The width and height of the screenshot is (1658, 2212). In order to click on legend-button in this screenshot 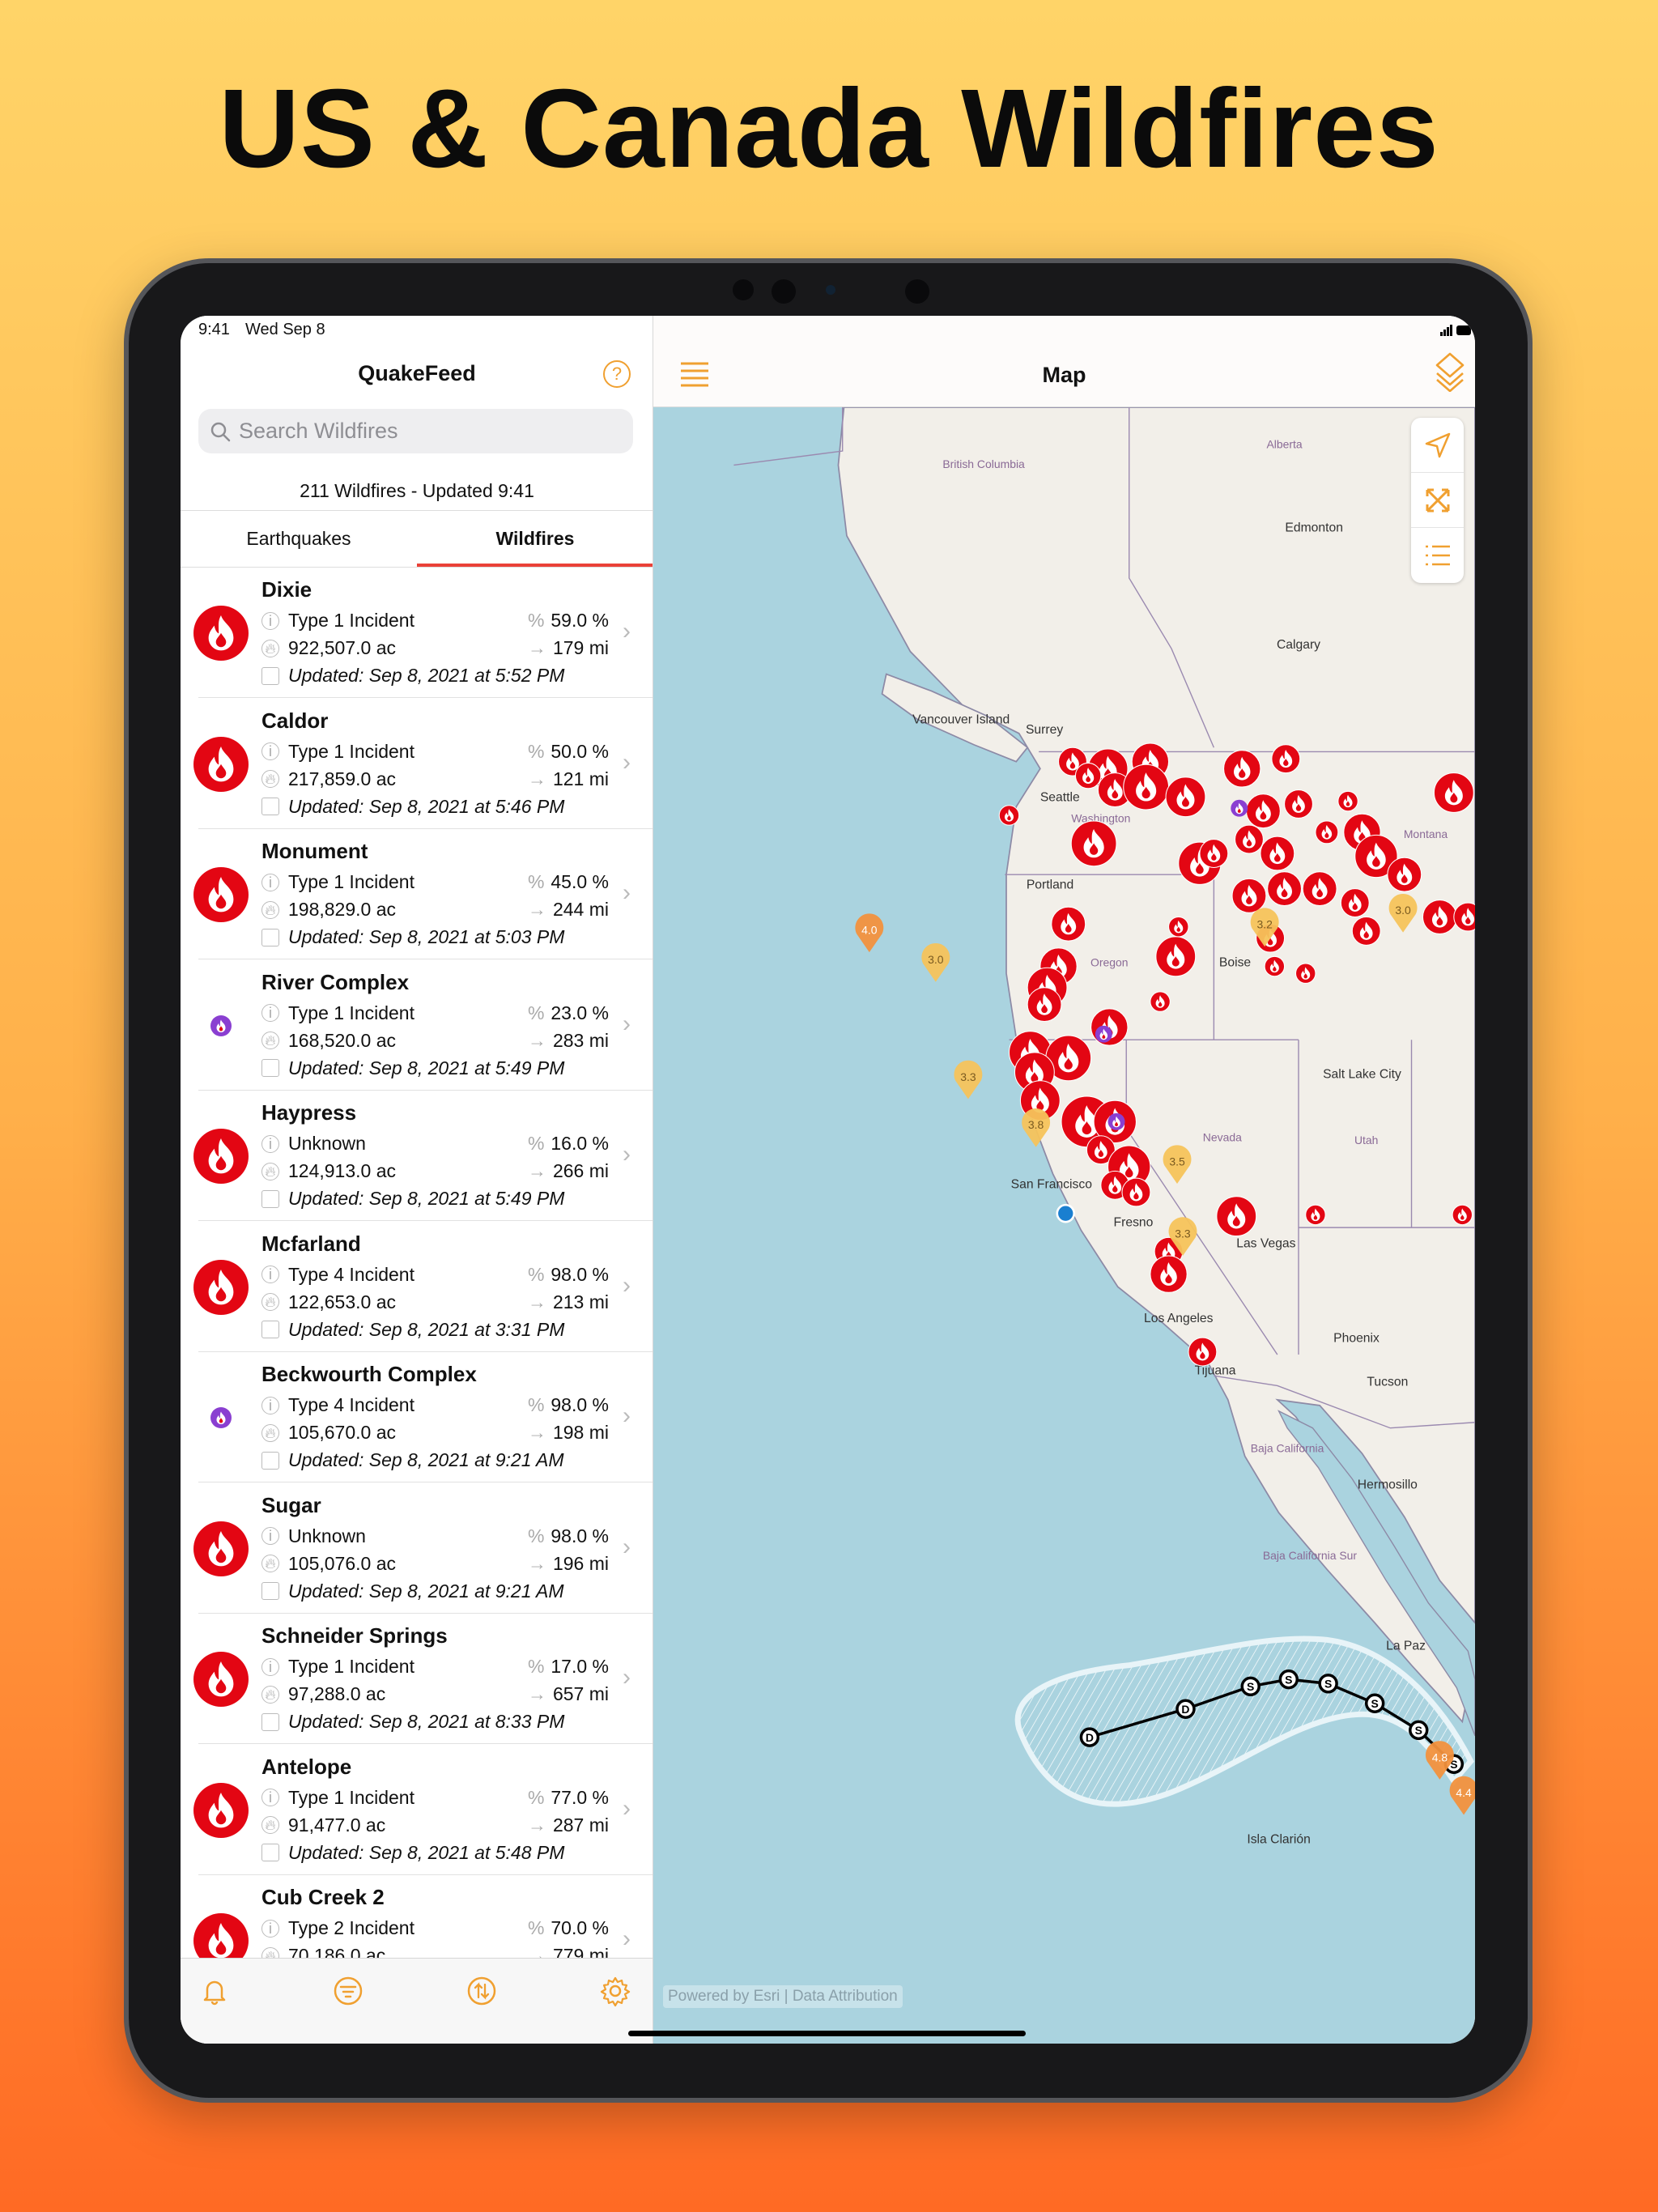, I will do `click(1437, 556)`.